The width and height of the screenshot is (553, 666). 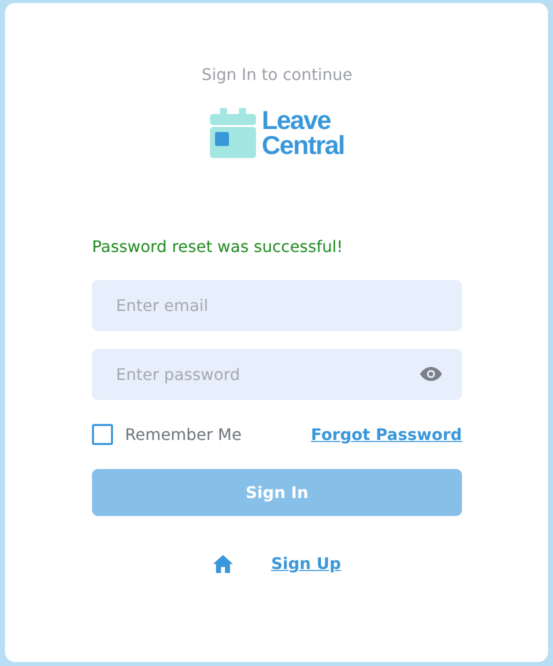 What do you see at coordinates (102, 434) in the screenshot?
I see `remember-checkbox` at bounding box center [102, 434].